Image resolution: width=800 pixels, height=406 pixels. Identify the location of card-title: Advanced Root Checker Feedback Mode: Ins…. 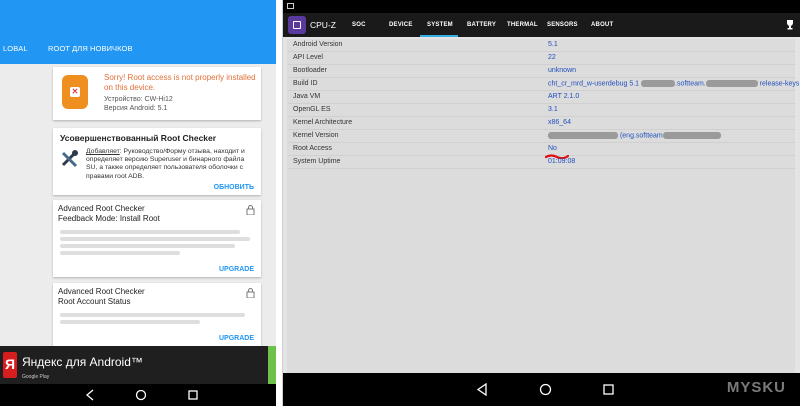
(109, 213).